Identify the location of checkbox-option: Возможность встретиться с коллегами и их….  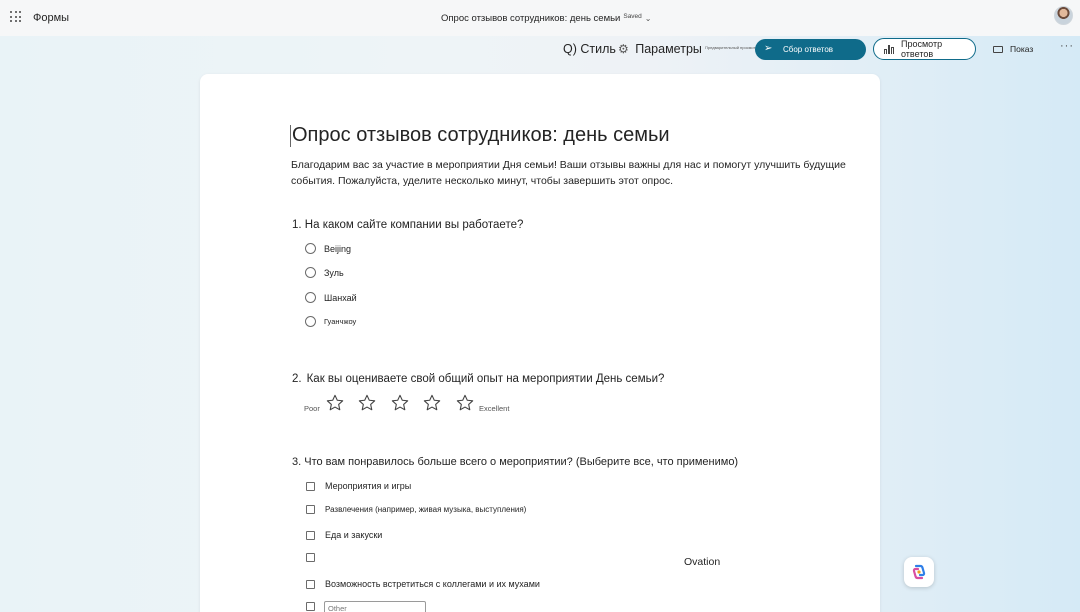
(423, 584).